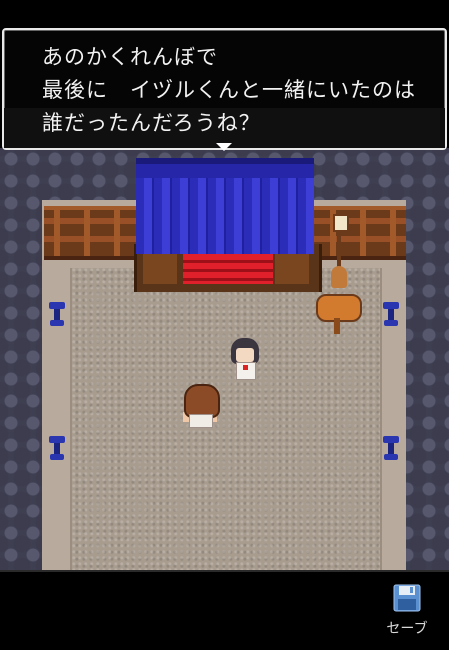  I want to click on dialogue-line-1: あのかくれんぼで, so click(130, 57).